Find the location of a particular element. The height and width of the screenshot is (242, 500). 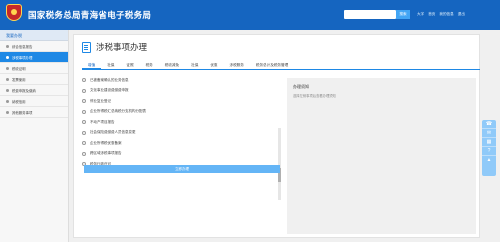

handle-now-button: 立即办理 is located at coordinates (182, 169).